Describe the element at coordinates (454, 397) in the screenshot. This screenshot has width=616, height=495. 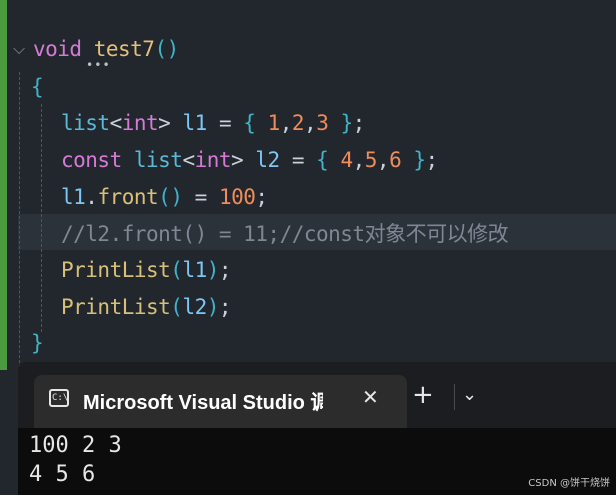
I see `divider` at that location.